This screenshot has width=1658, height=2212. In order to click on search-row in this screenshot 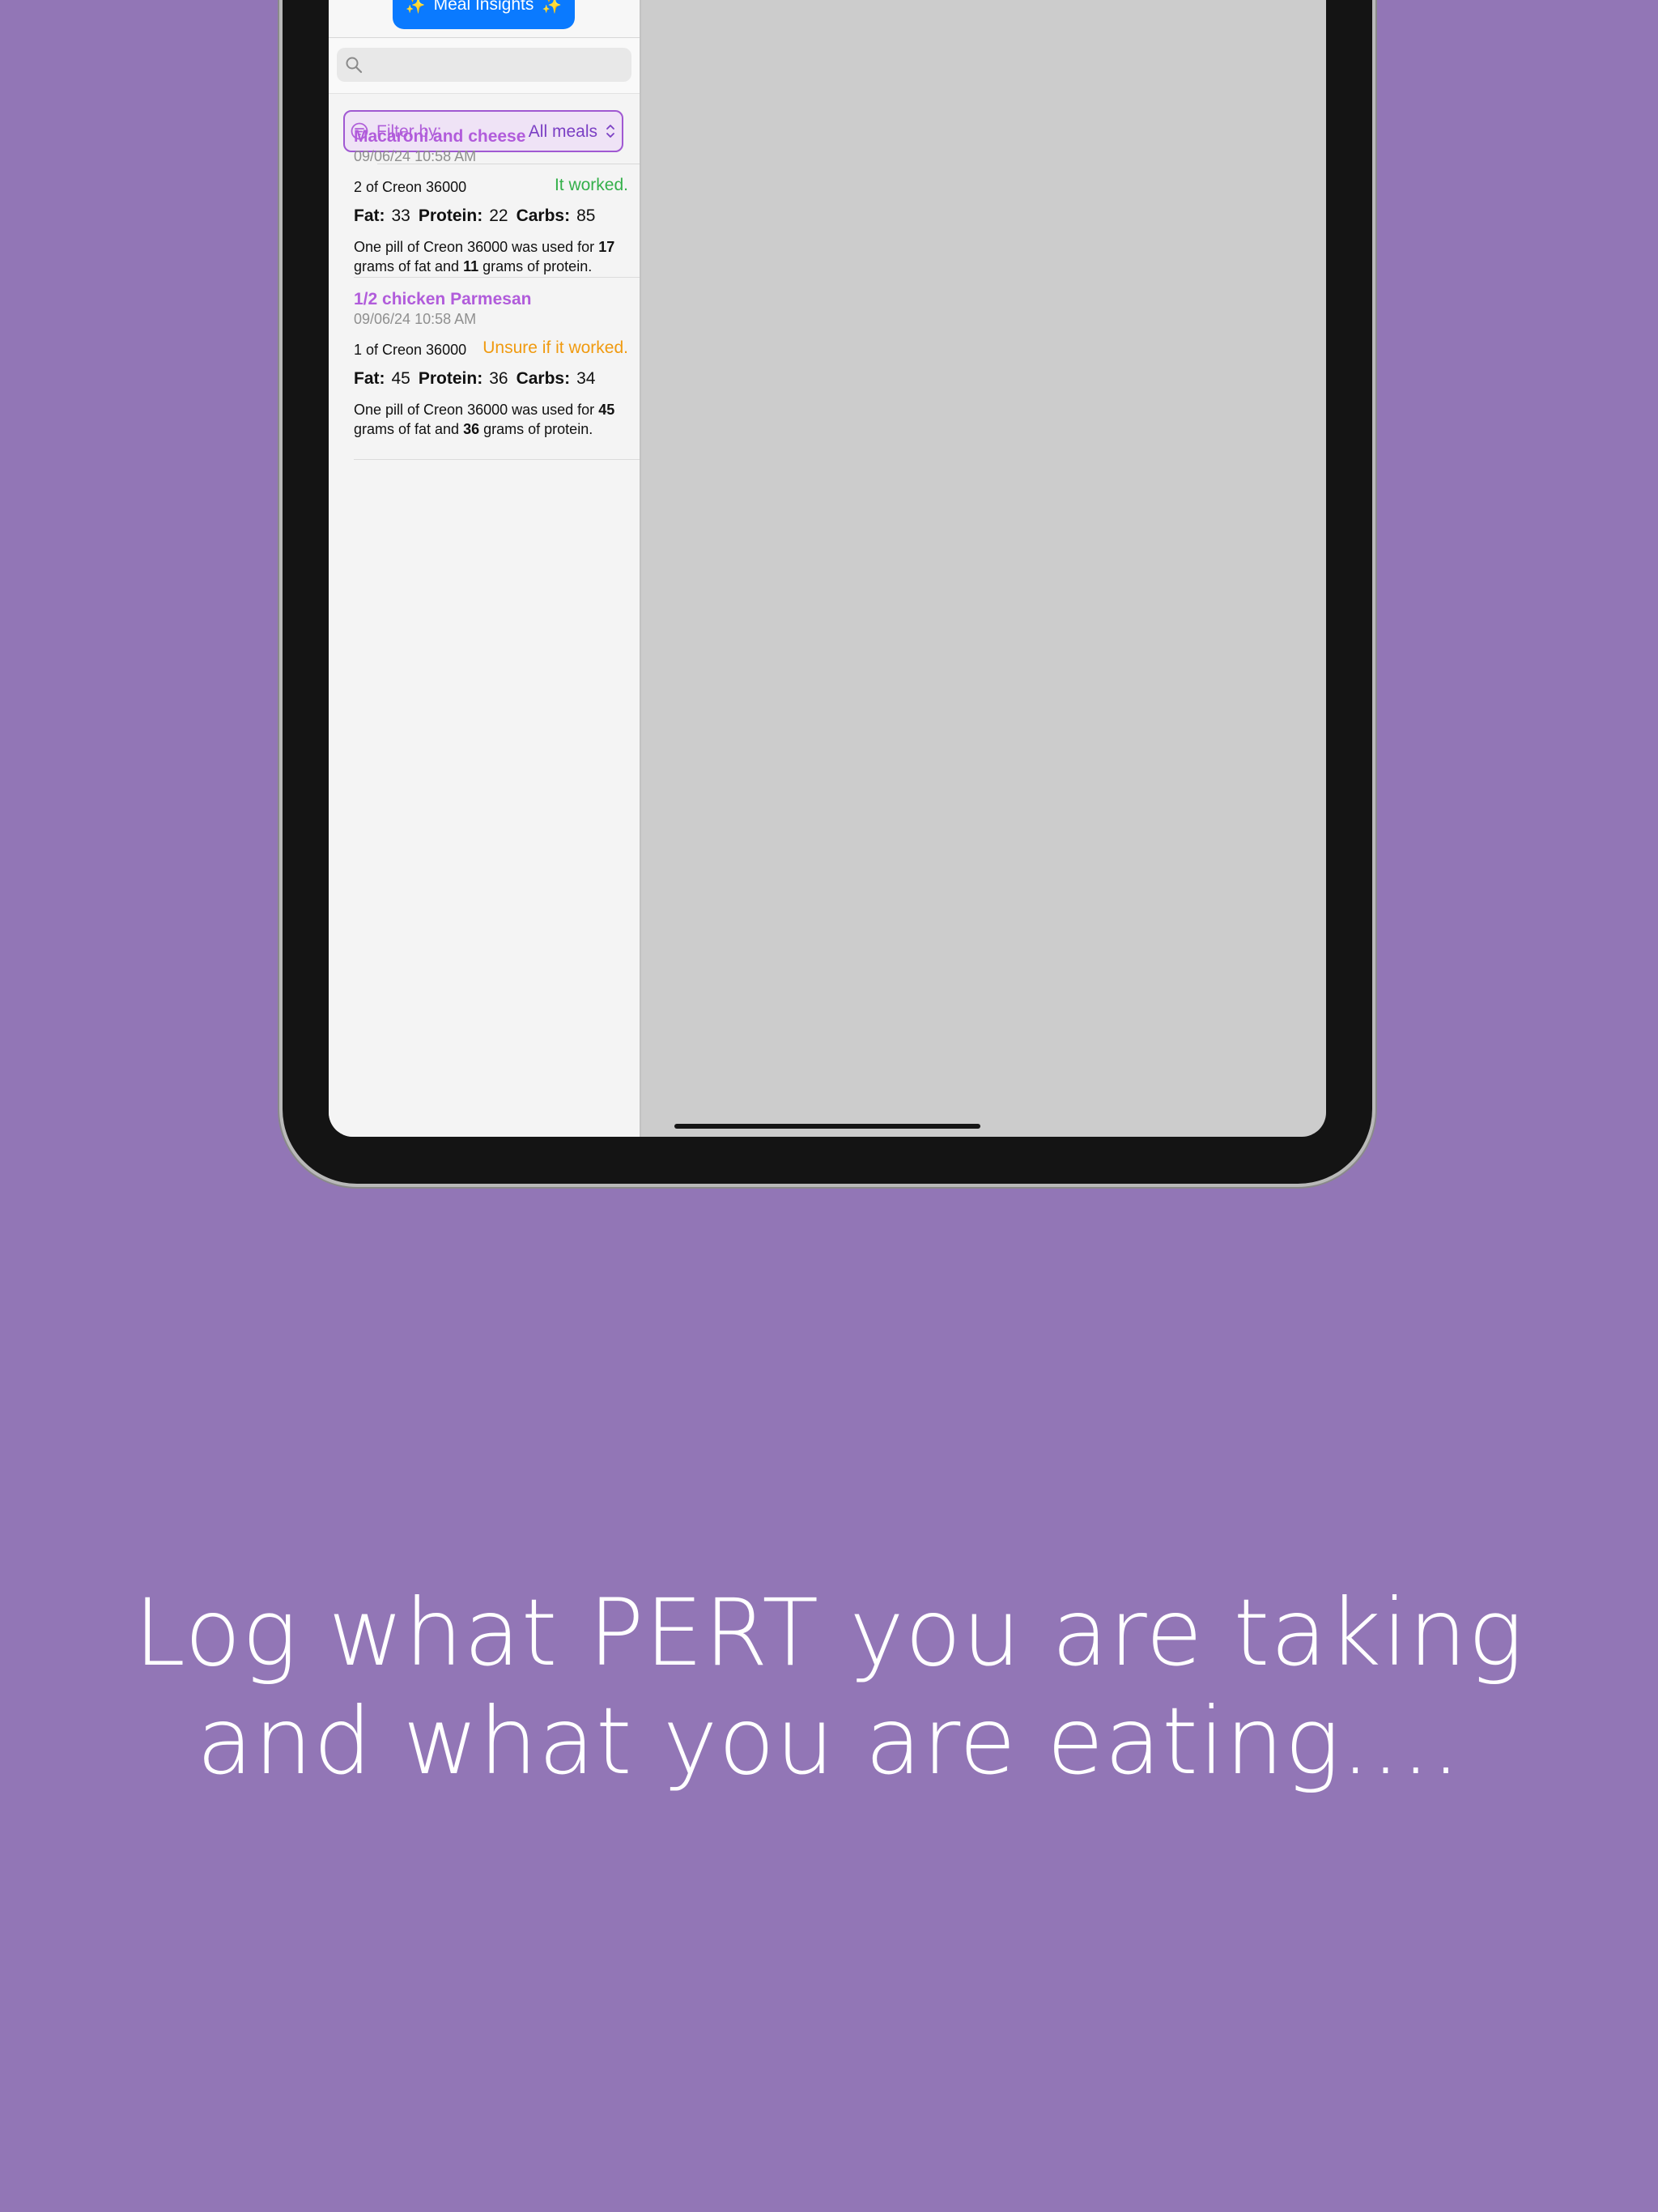, I will do `click(484, 66)`.